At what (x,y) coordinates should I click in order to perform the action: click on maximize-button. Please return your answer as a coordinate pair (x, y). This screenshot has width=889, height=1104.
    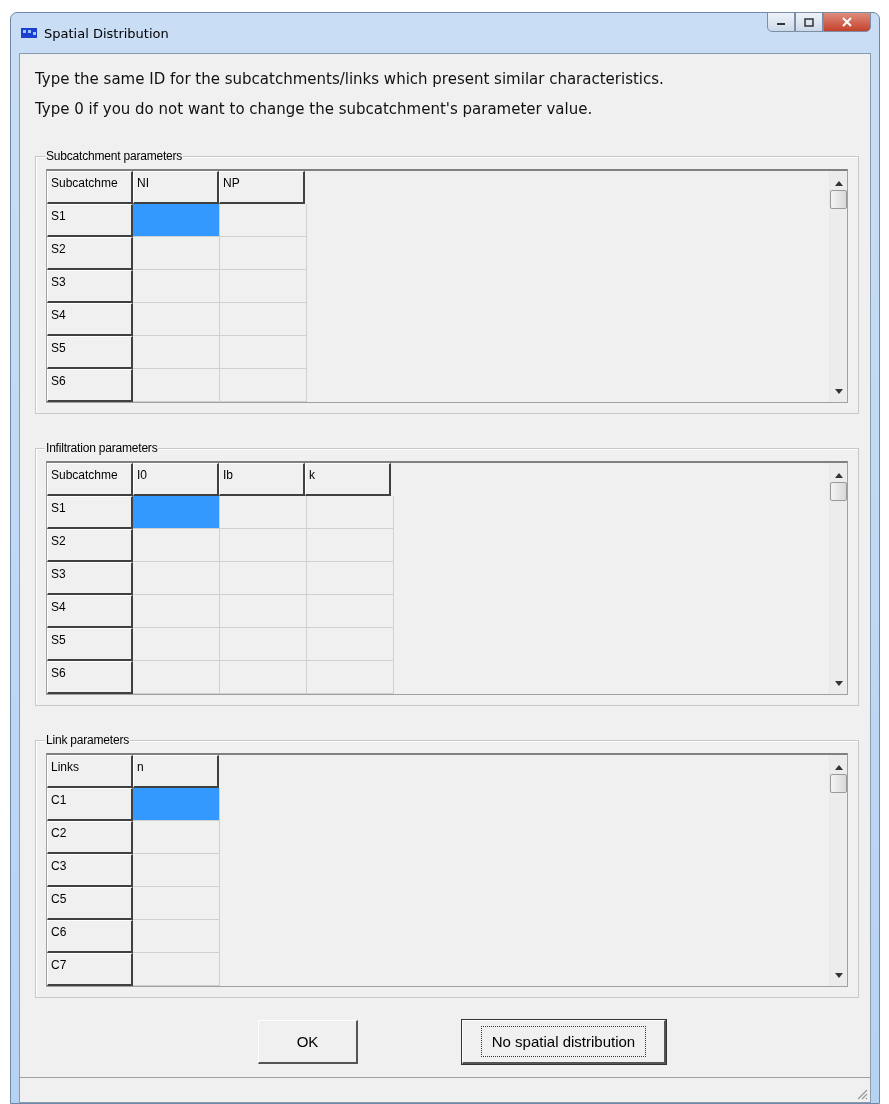
    Looking at the image, I should click on (809, 22).